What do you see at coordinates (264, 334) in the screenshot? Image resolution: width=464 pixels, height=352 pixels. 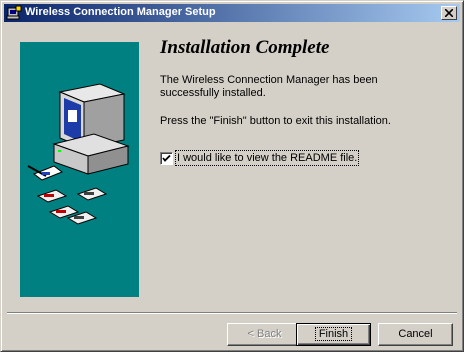 I see `back-button: < Back` at bounding box center [264, 334].